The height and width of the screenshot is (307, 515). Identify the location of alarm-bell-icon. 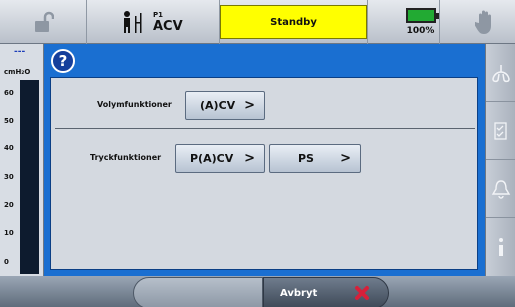
(501, 189).